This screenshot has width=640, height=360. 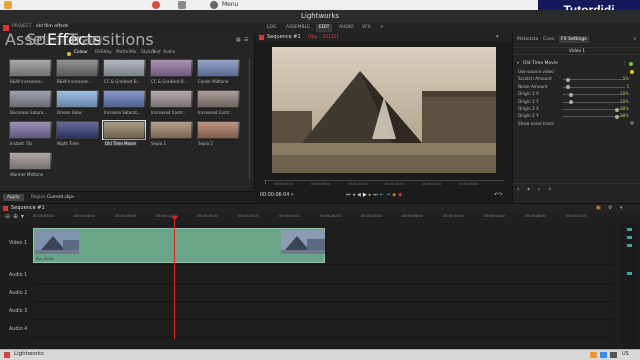 What do you see at coordinates (7, 355) in the screenshot?
I see `lightworks-taskbar-icon` at bounding box center [7, 355].